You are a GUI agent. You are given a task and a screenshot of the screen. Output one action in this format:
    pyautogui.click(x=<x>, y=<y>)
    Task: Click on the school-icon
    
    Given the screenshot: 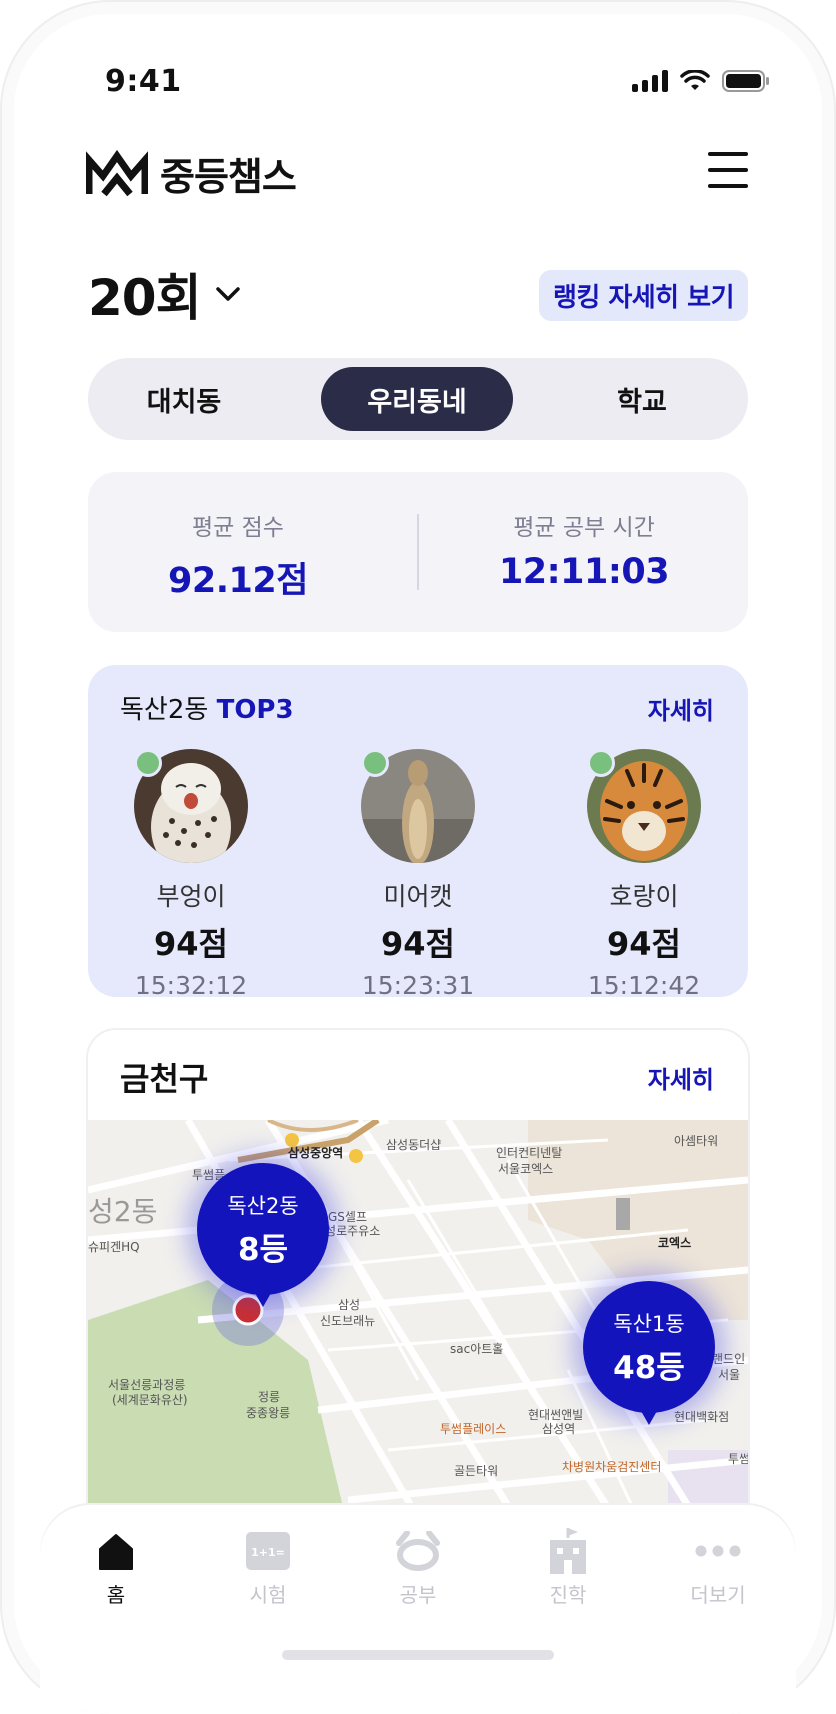 What is the action you would take?
    pyautogui.click(x=568, y=1551)
    